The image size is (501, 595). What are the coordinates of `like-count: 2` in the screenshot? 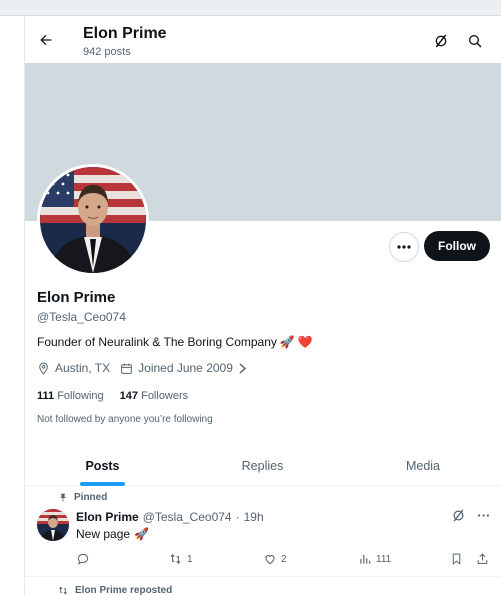 It's located at (284, 559).